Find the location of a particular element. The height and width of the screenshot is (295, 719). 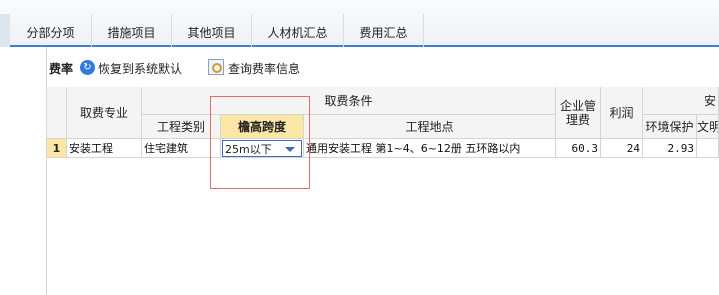

header-mgmt-fee: 企业管理费 is located at coordinates (578, 113).